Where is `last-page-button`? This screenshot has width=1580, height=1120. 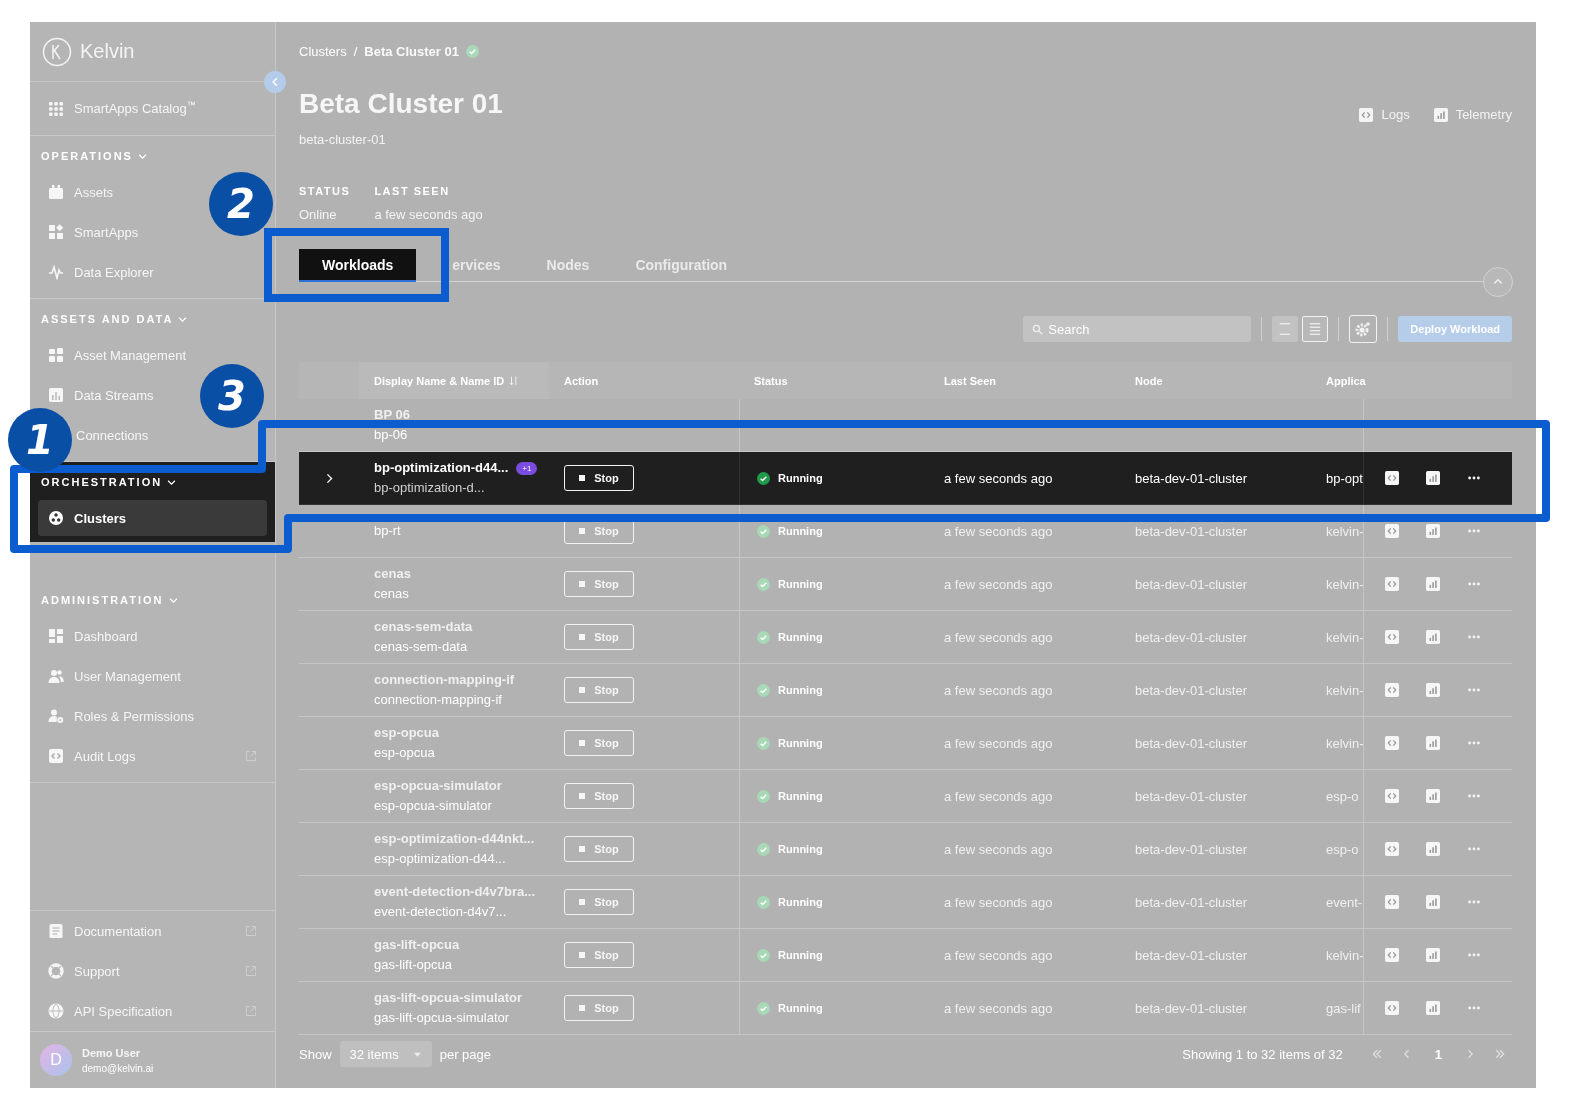 last-page-button is located at coordinates (1500, 1054).